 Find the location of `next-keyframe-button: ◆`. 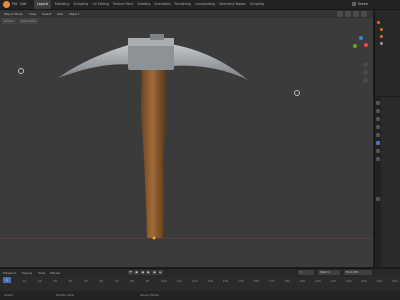

next-keyframe-button: ◆ is located at coordinates (154, 272).